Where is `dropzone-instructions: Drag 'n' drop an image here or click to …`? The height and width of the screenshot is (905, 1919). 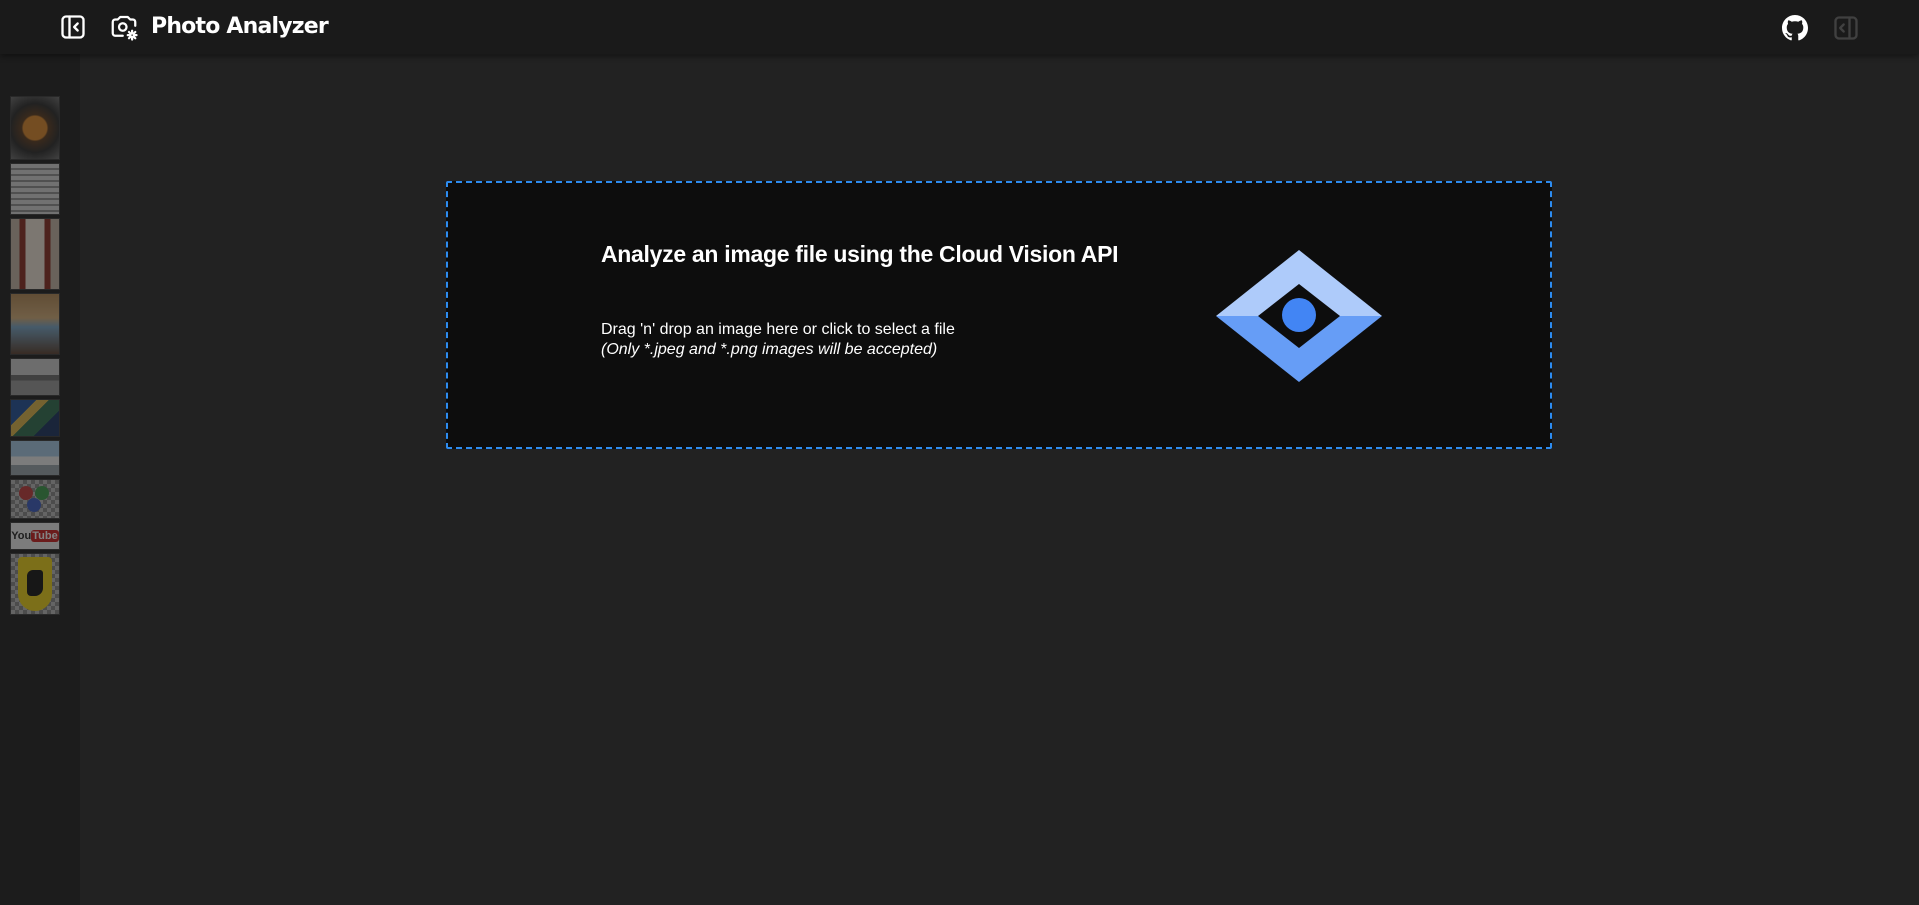
dropzone-instructions: Drag 'n' drop an image here or click to … is located at coordinates (778, 329).